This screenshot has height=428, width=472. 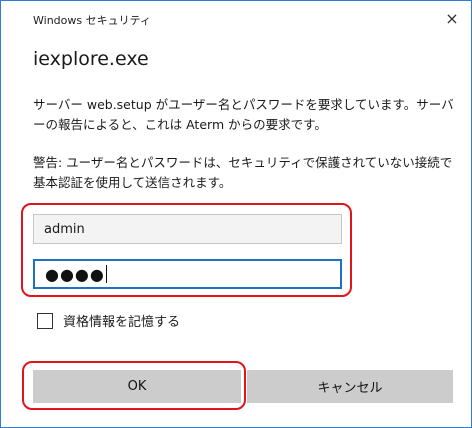 What do you see at coordinates (122, 322) in the screenshot?
I see `remember-label: 資格情報を記憶する` at bounding box center [122, 322].